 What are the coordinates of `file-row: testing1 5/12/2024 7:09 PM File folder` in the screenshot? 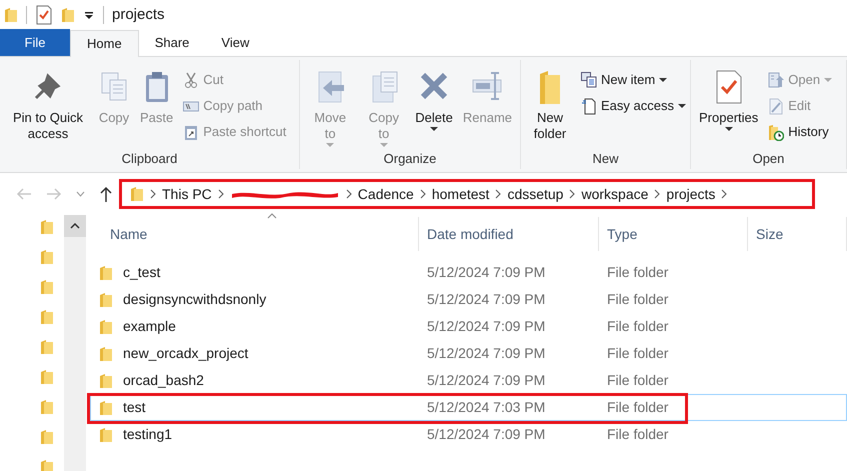 It's located at (468, 434).